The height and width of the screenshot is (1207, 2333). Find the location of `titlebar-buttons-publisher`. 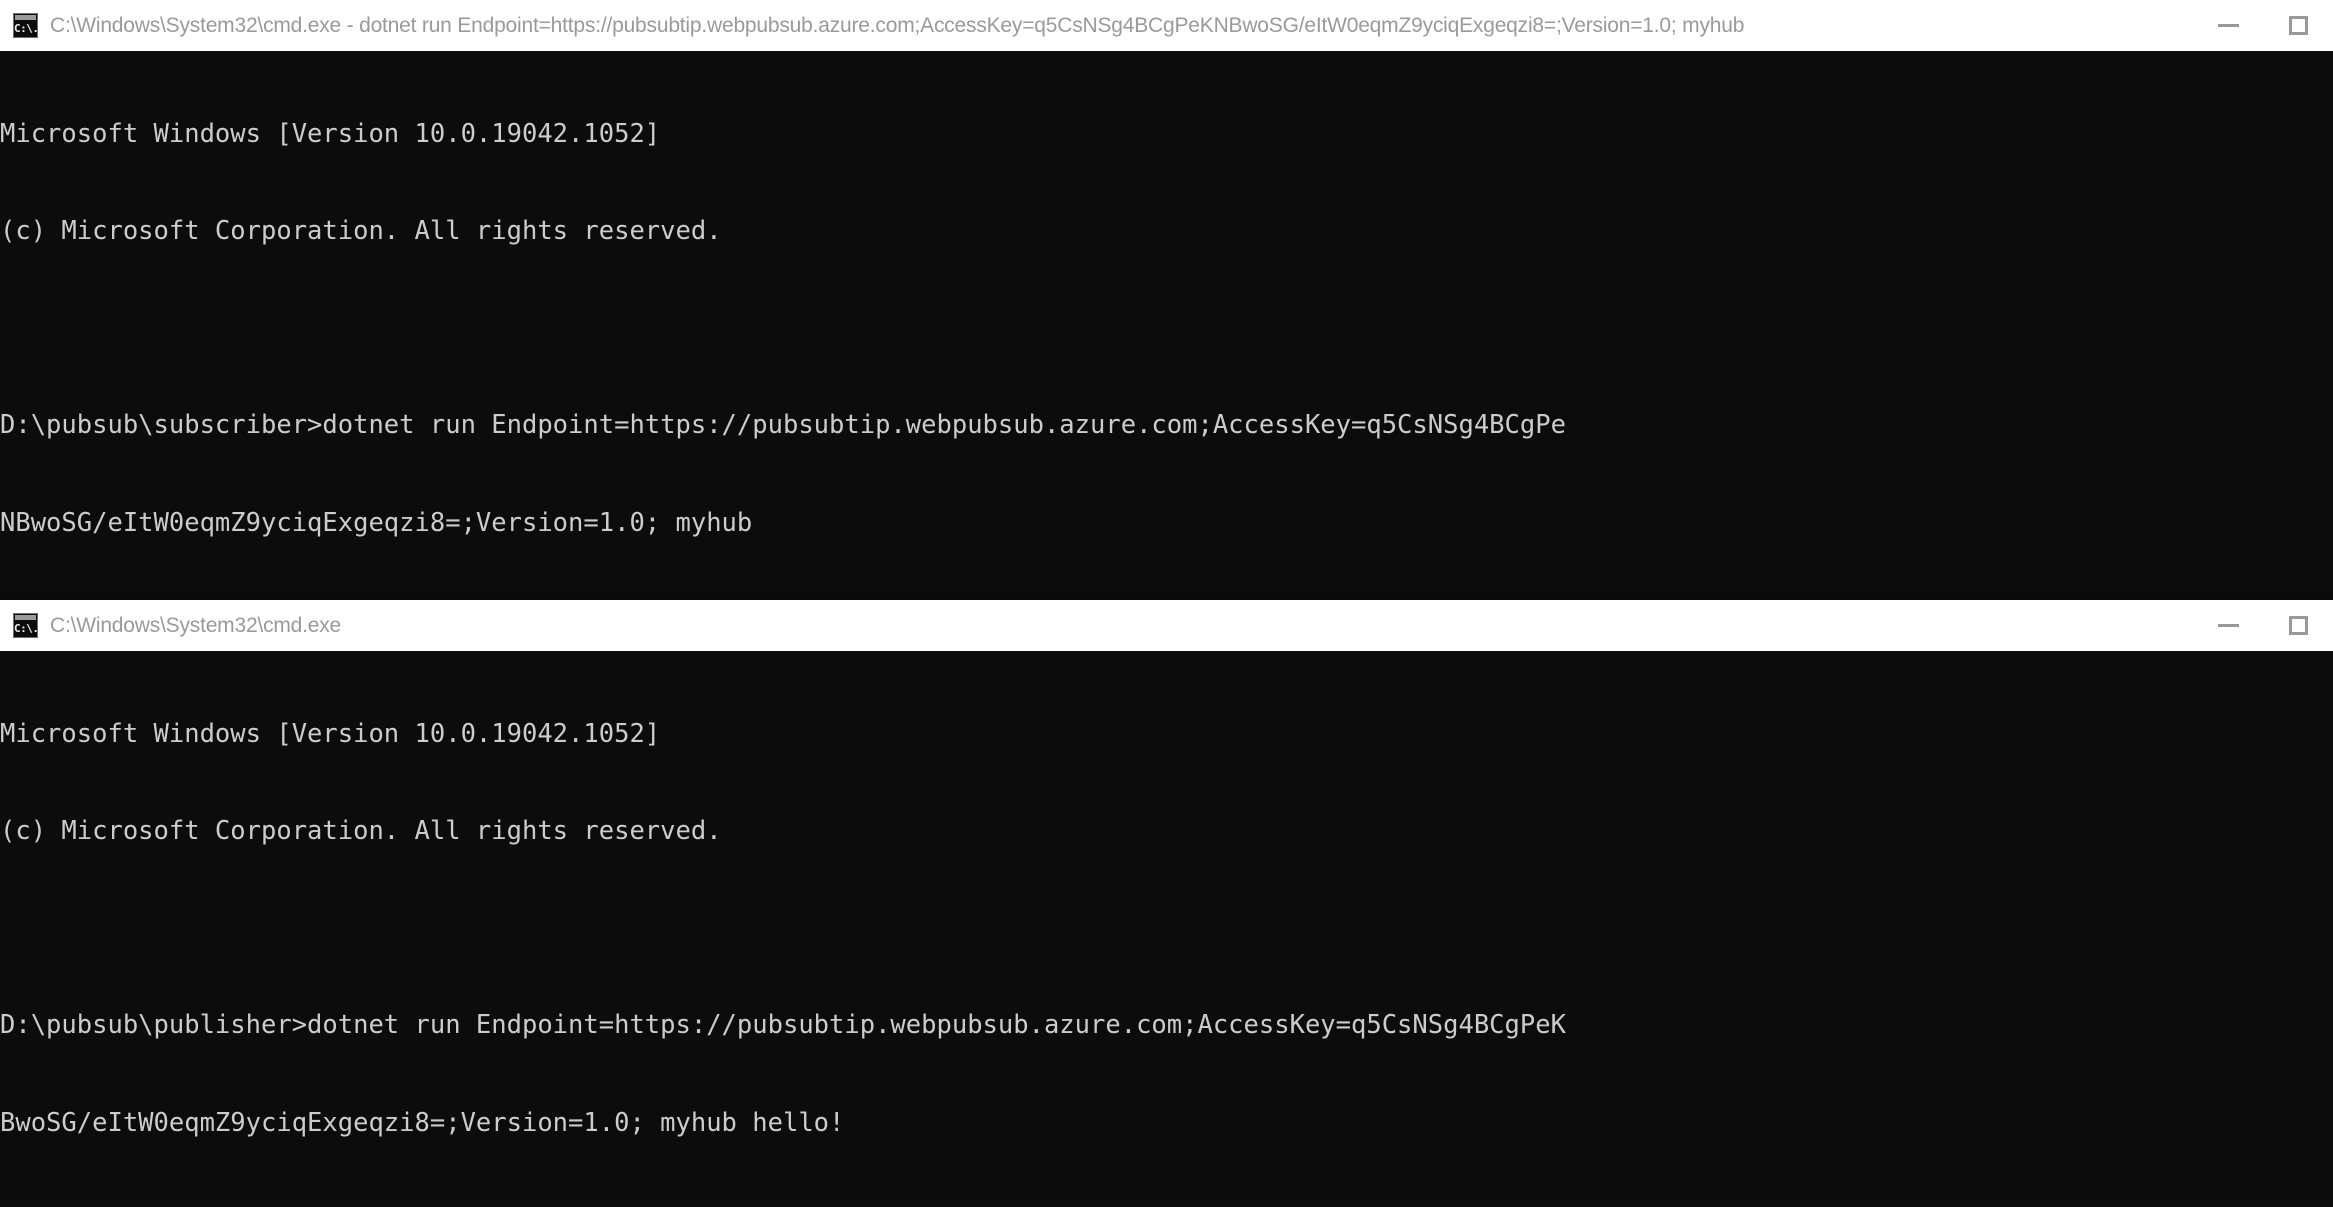

titlebar-buttons-publisher is located at coordinates (2263, 625).